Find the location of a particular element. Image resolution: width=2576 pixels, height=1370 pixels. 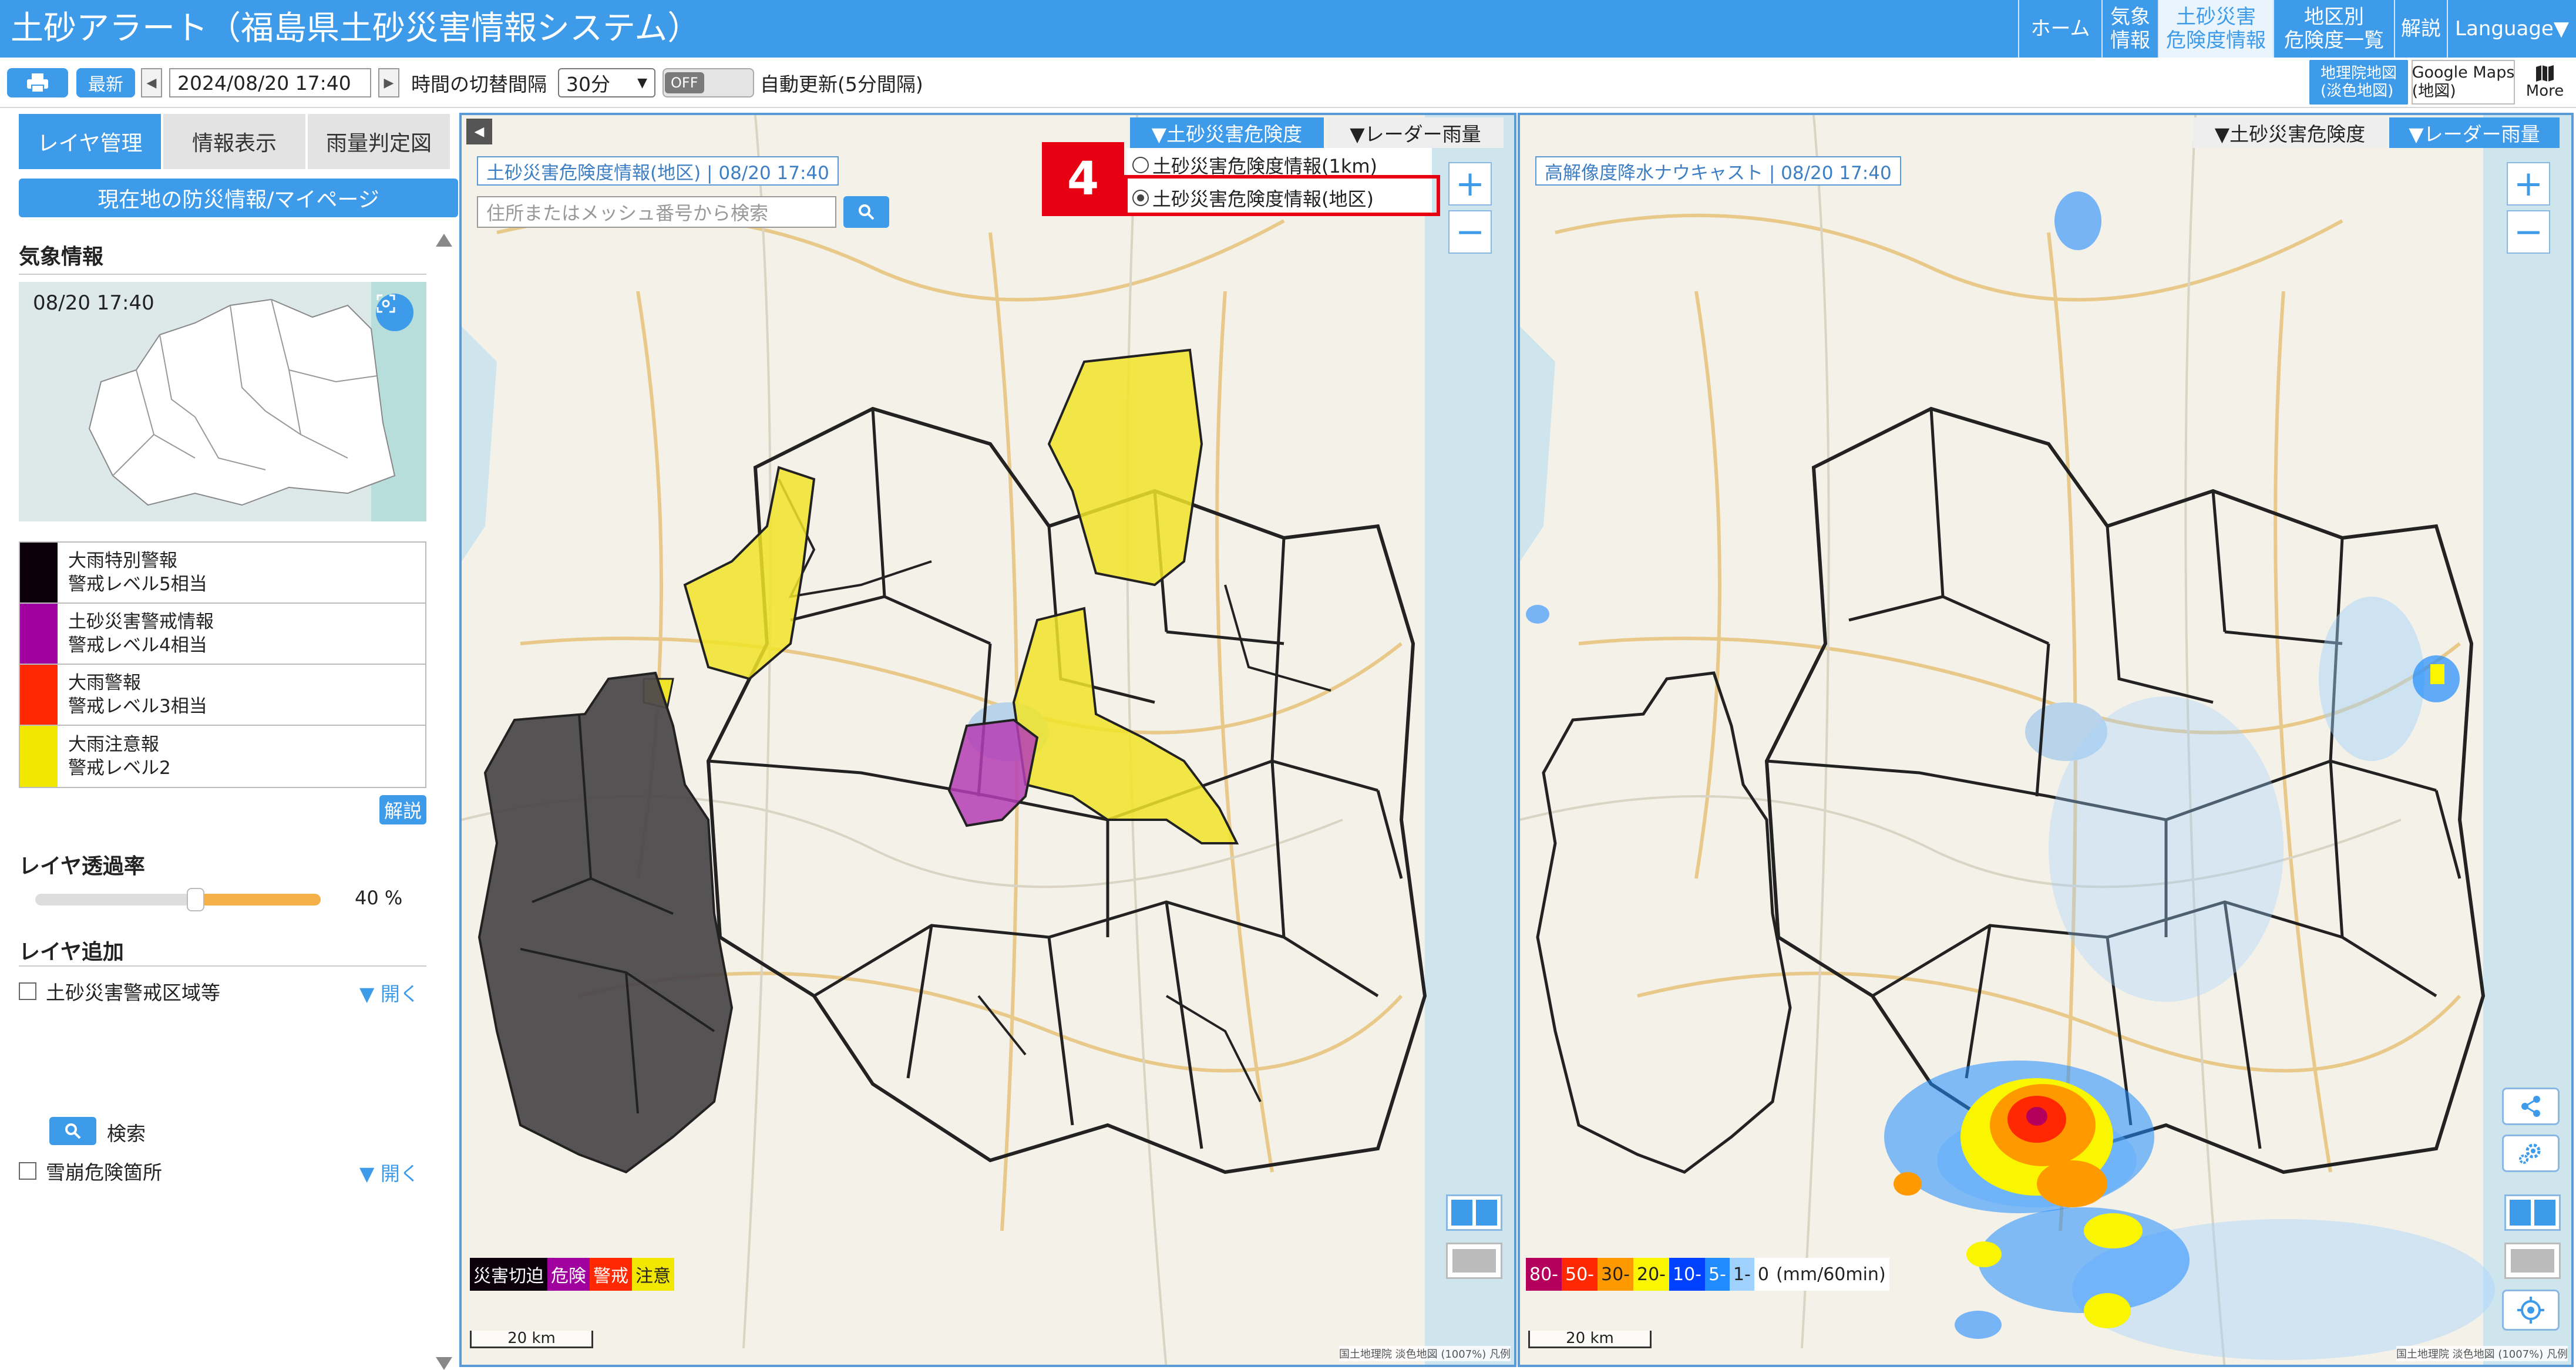

opacity-value: 40 % is located at coordinates (379, 898).